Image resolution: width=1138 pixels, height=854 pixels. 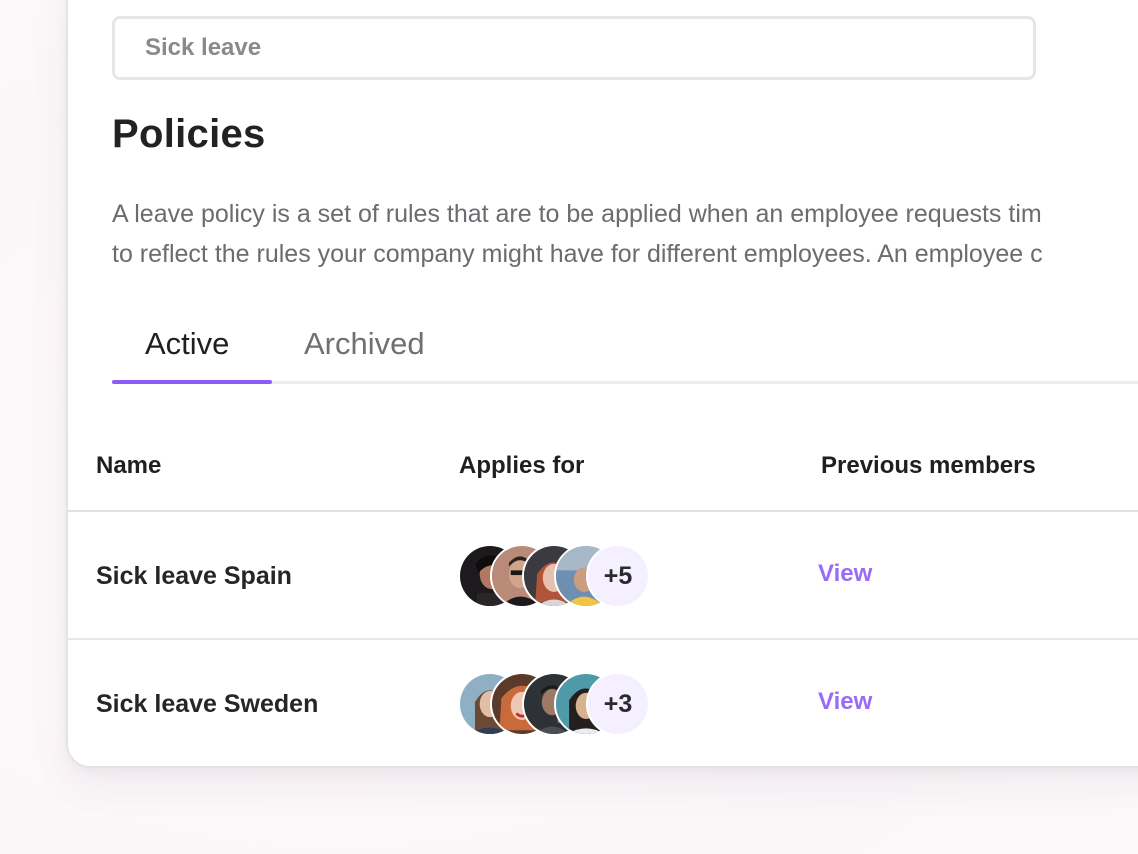 I want to click on table-row: Sick leave Spain +5 View, so click(x=603, y=576).